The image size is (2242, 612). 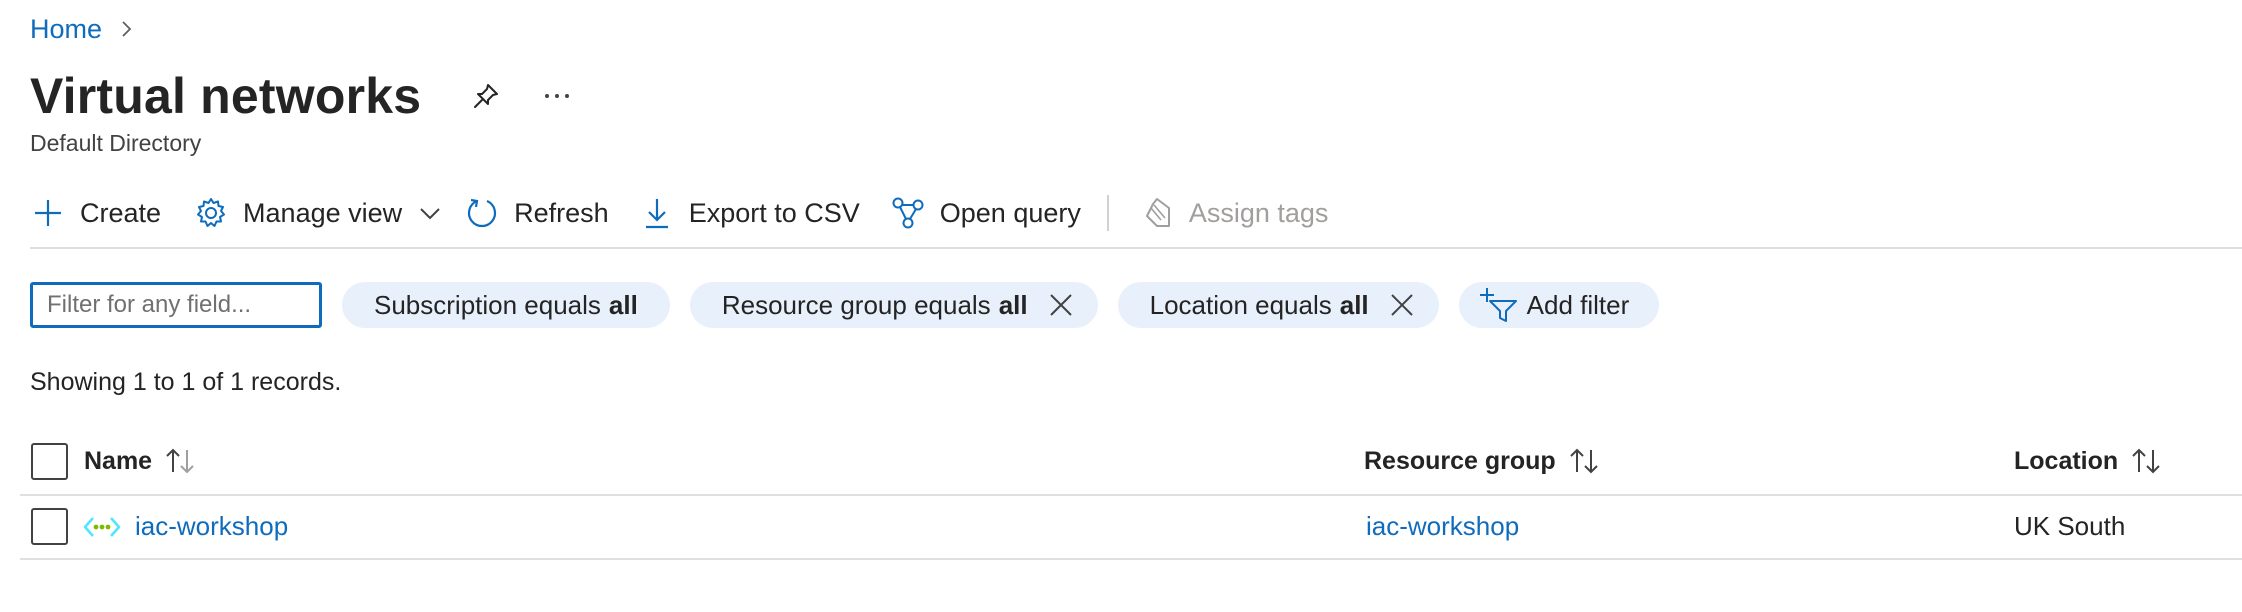 What do you see at coordinates (430, 213) in the screenshot?
I see `chevron-down-icon` at bounding box center [430, 213].